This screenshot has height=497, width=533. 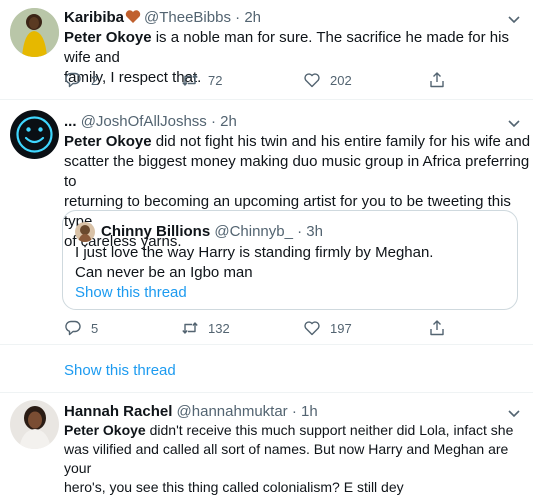 I want to click on tweet-actions: 5 132 197, so click(x=264, y=330).